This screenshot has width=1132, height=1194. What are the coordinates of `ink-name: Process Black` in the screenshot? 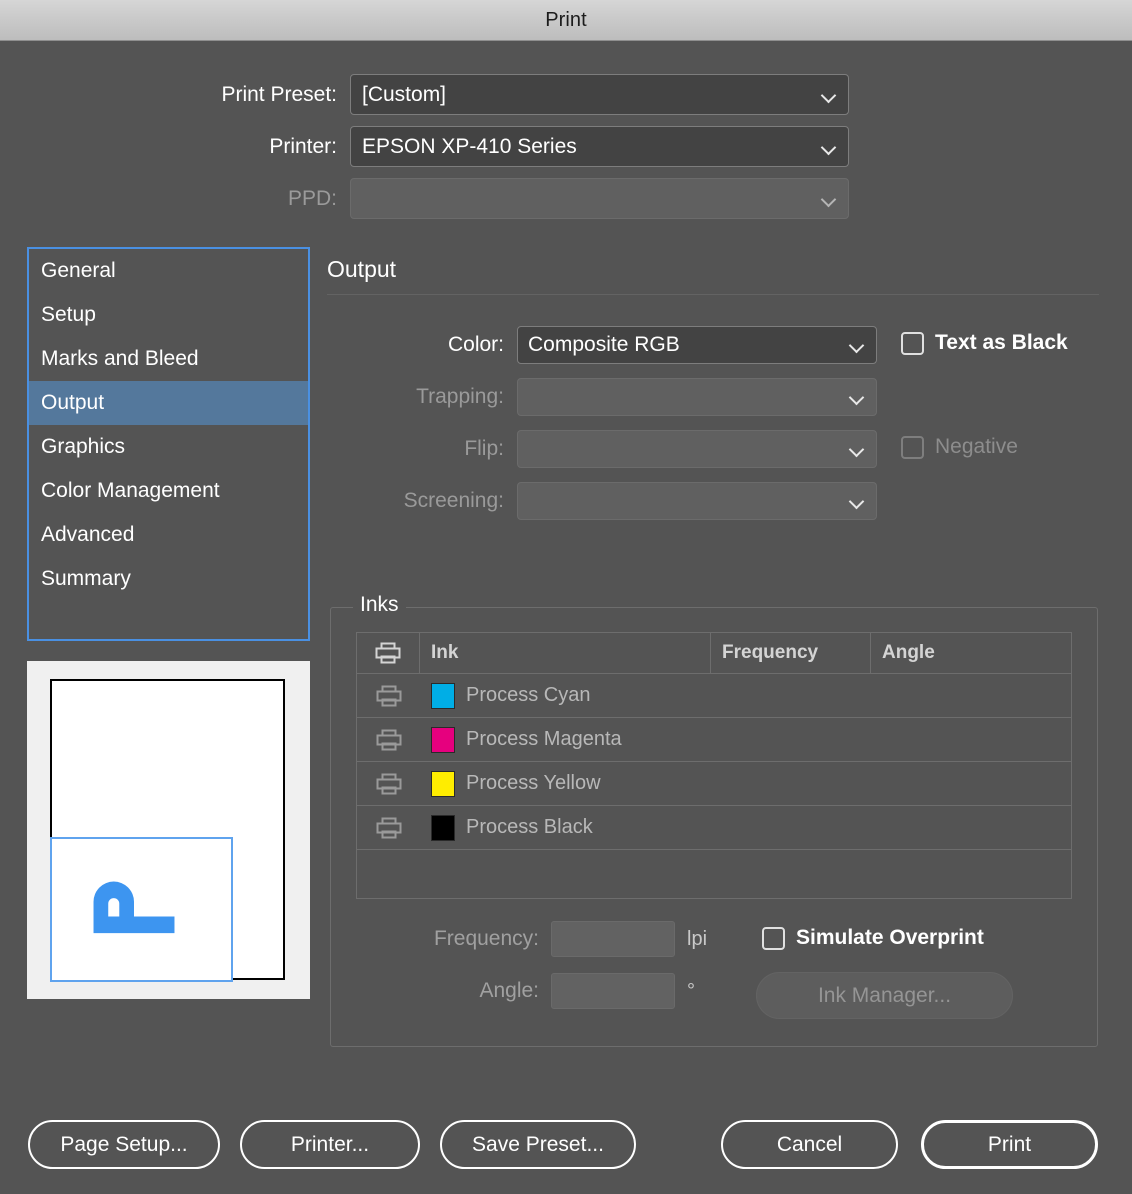 It's located at (529, 827).